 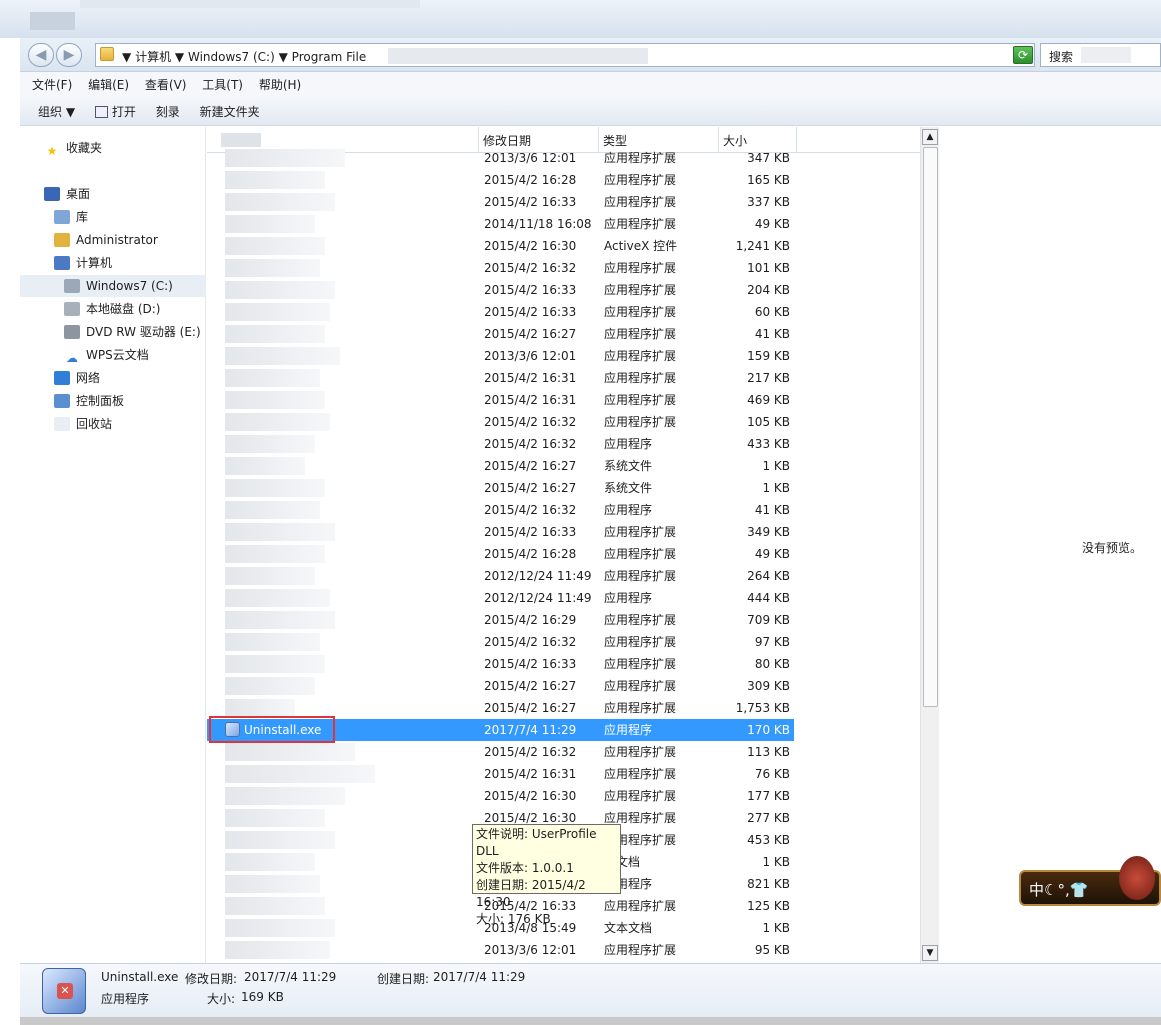 I want to click on tooltip-version: 文件版本: 1.0.0.1, so click(x=525, y=868).